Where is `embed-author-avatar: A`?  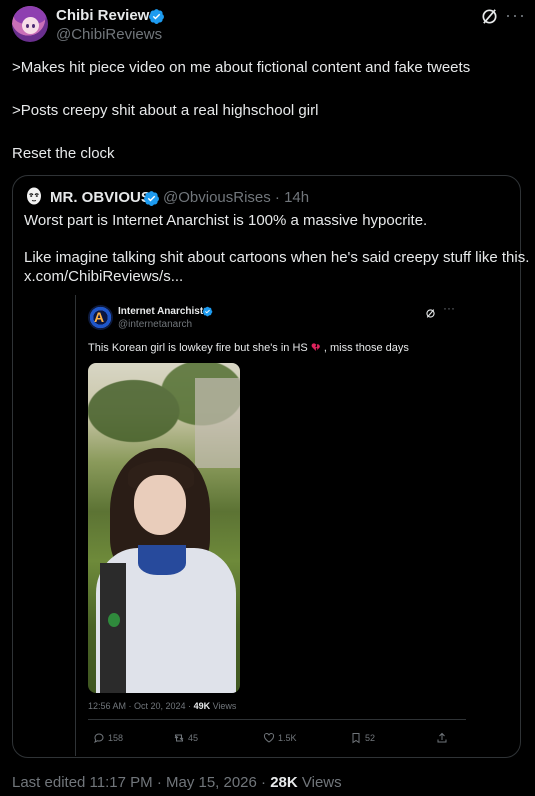 embed-author-avatar: A is located at coordinates (100, 317).